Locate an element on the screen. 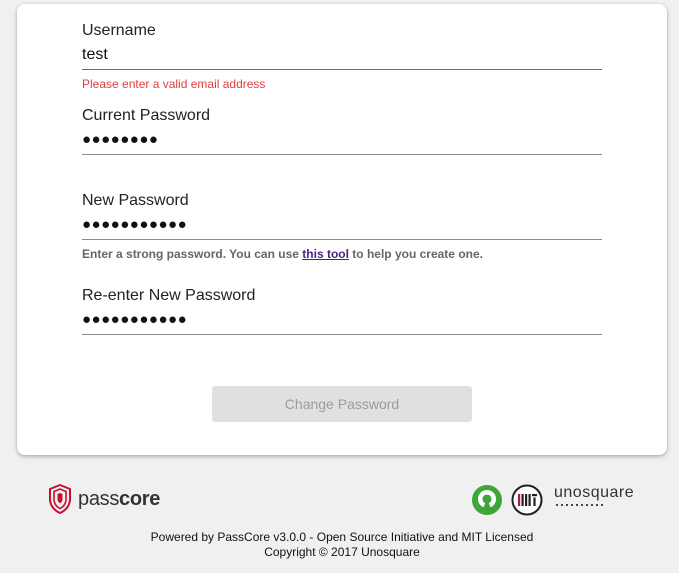 The width and height of the screenshot is (679, 573). footer-logos: passcore unosquare is located at coordinates (339, 500).